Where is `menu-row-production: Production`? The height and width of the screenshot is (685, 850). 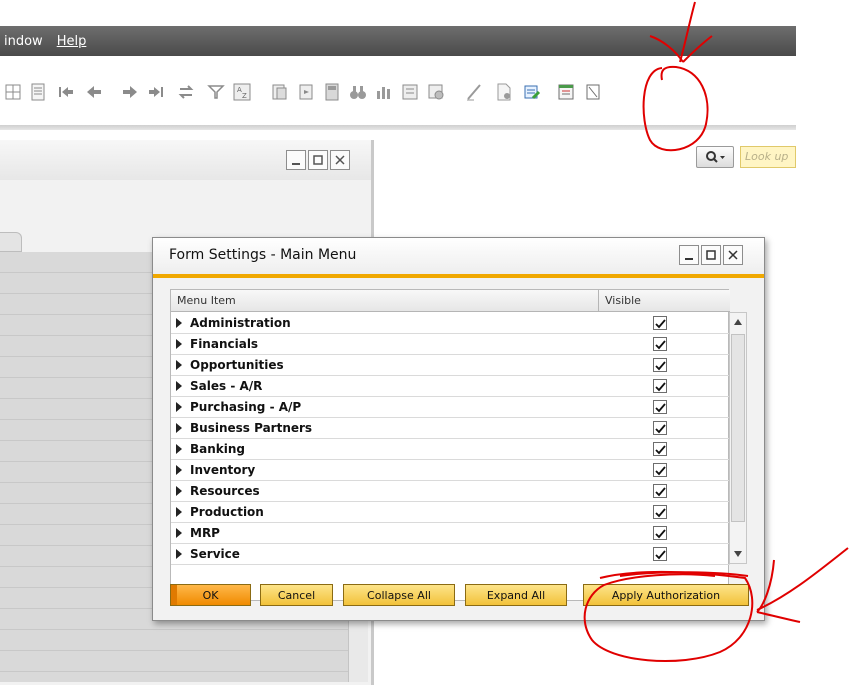 menu-row-production: Production is located at coordinates (450, 512).